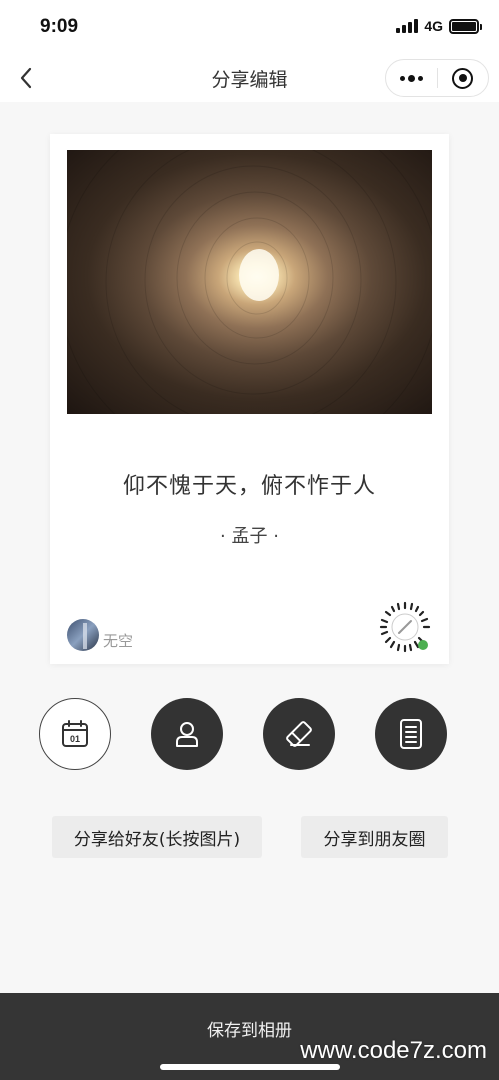 This screenshot has height=1080, width=499. I want to click on username: 无空, so click(118, 641).